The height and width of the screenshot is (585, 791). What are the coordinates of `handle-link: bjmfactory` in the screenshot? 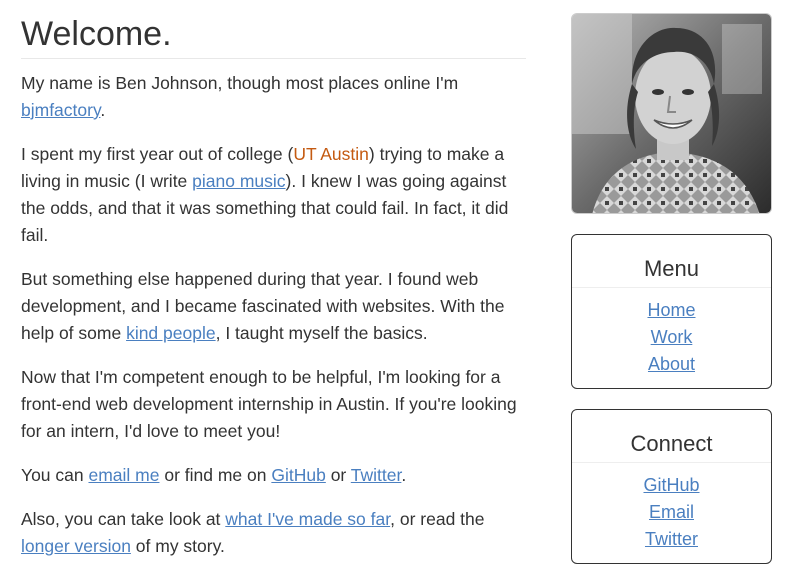 It's located at (60, 110).